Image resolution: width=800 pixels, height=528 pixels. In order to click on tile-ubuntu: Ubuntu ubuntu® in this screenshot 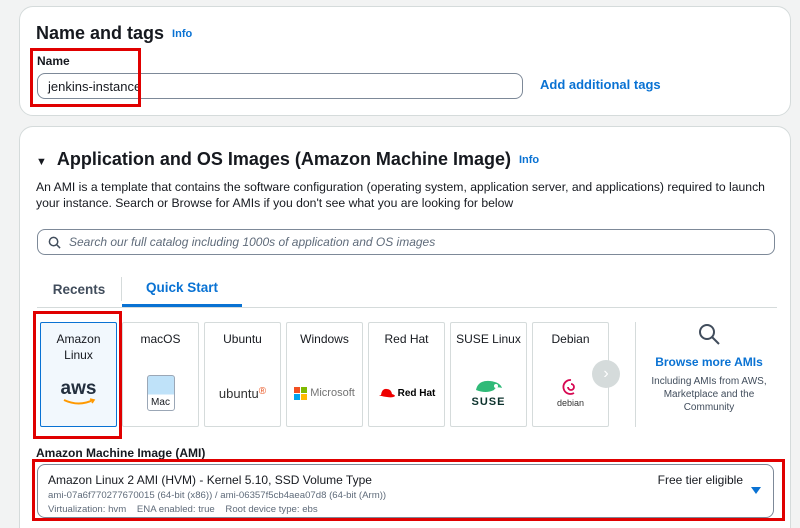, I will do `click(242, 374)`.